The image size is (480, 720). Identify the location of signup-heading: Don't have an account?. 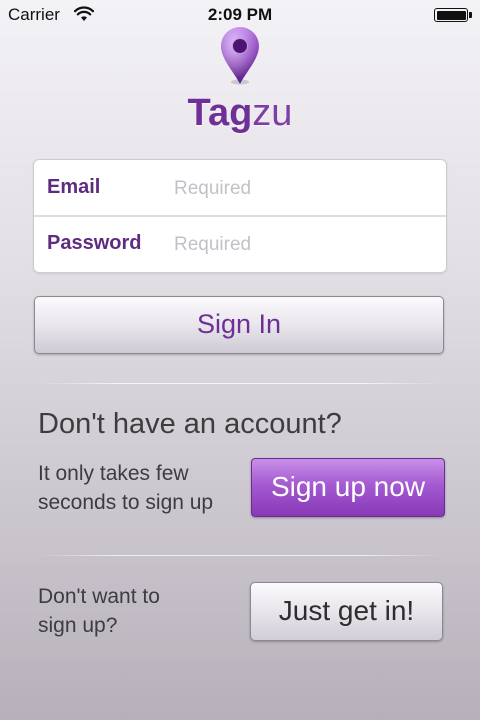
(190, 424).